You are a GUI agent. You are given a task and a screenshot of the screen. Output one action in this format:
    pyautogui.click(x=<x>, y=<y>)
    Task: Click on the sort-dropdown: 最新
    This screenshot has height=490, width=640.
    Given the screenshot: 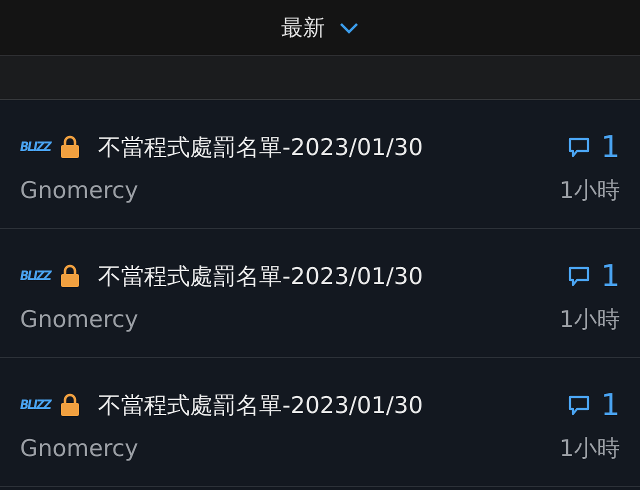 What is the action you would take?
    pyautogui.click(x=320, y=27)
    